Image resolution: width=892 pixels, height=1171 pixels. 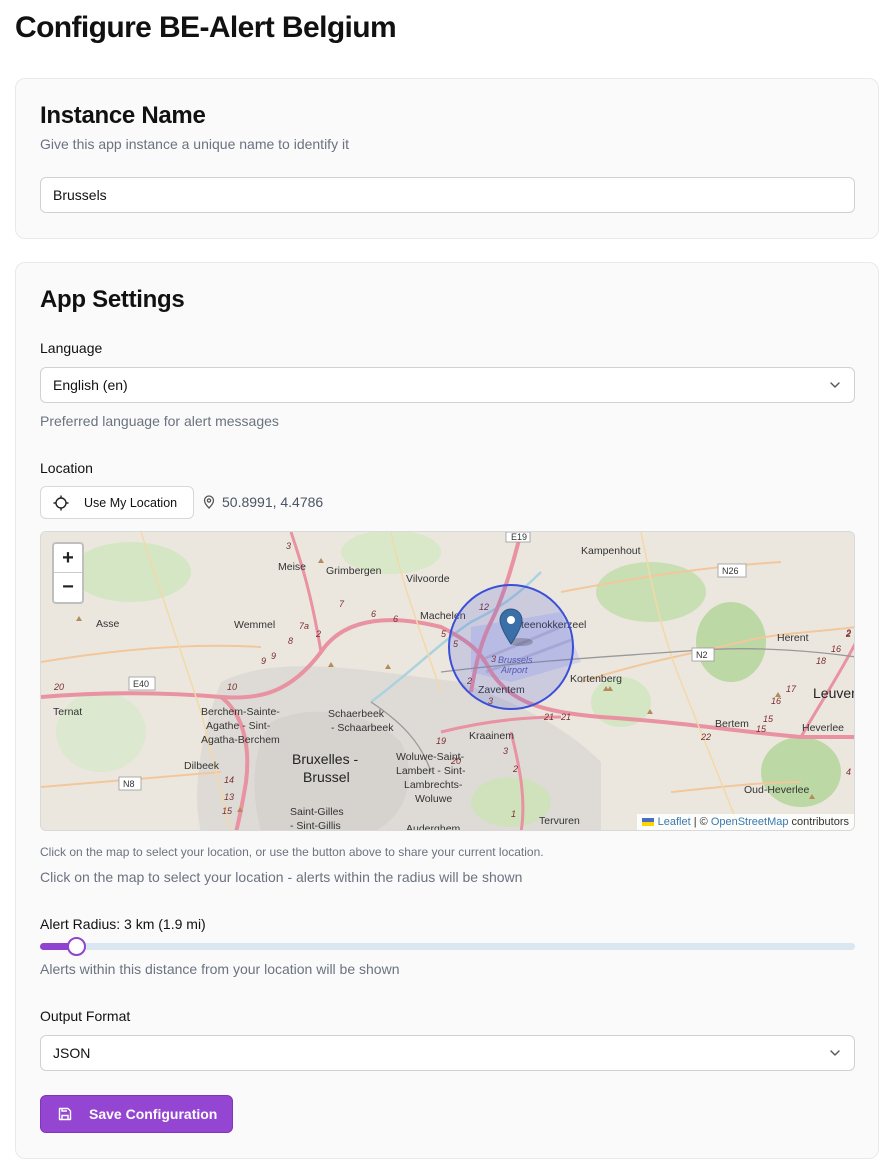 I want to click on crosshair-icon, so click(x=61, y=502).